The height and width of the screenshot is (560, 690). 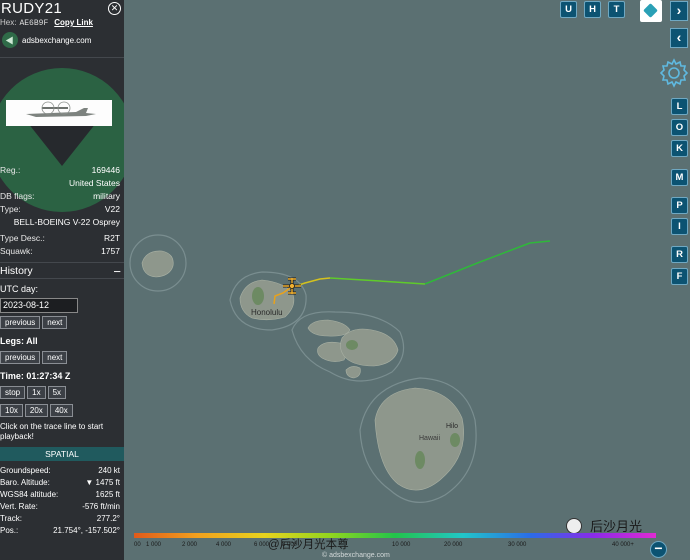 What do you see at coordinates (10, 170) in the screenshot?
I see `reg-label: Reg.:` at bounding box center [10, 170].